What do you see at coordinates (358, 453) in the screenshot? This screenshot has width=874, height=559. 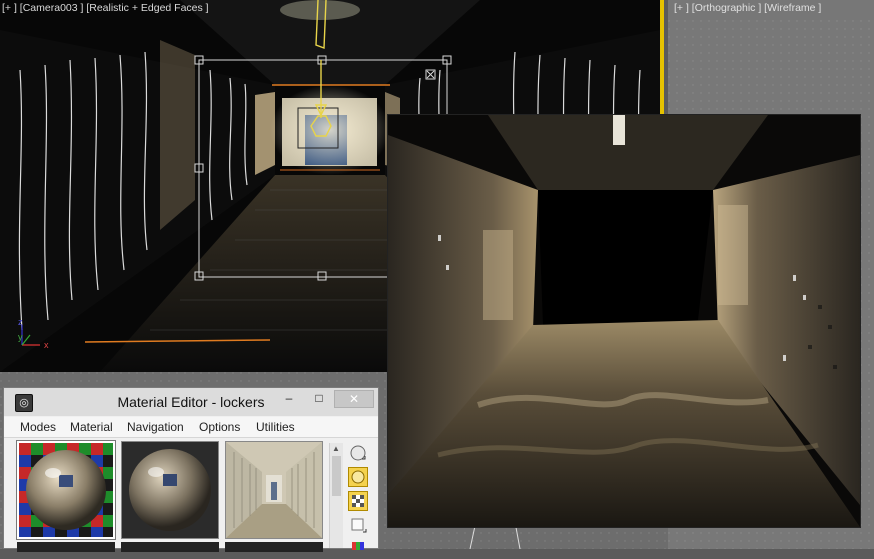 I see `sample-type-sphere-icon` at bounding box center [358, 453].